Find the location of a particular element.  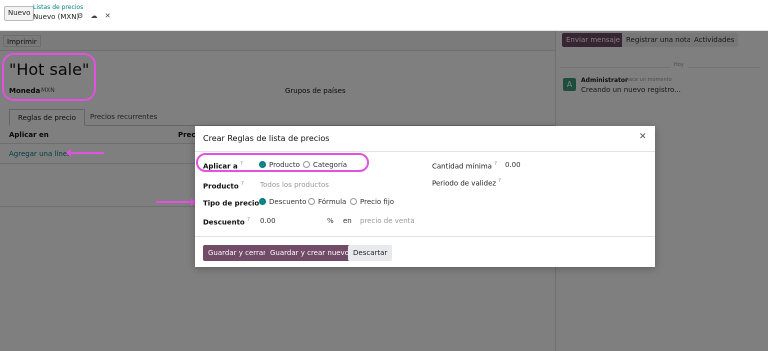

product-input: Todos los productos is located at coordinates (294, 185).